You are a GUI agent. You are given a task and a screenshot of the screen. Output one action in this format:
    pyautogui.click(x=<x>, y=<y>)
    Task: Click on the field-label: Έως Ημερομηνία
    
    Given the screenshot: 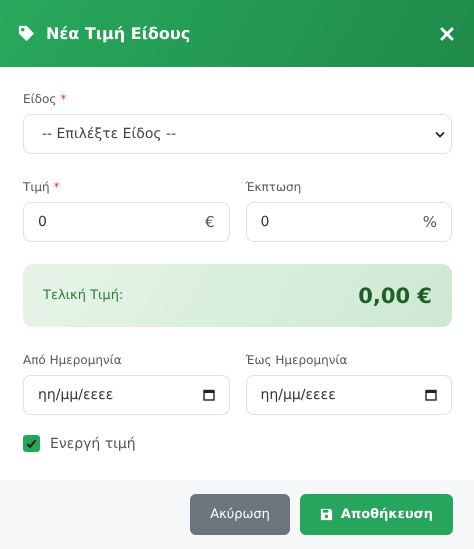 What is the action you would take?
    pyautogui.click(x=297, y=360)
    